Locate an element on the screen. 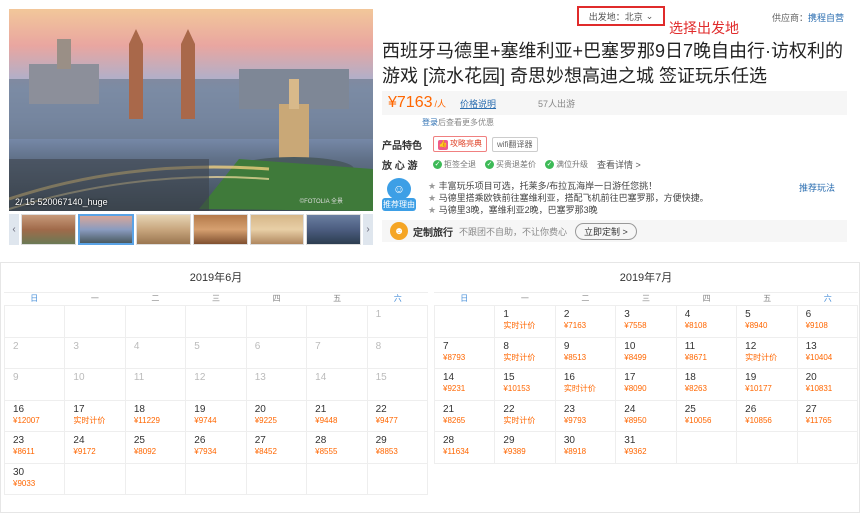 The image size is (860, 513). day-price: ¥9477 is located at coordinates (386, 420).